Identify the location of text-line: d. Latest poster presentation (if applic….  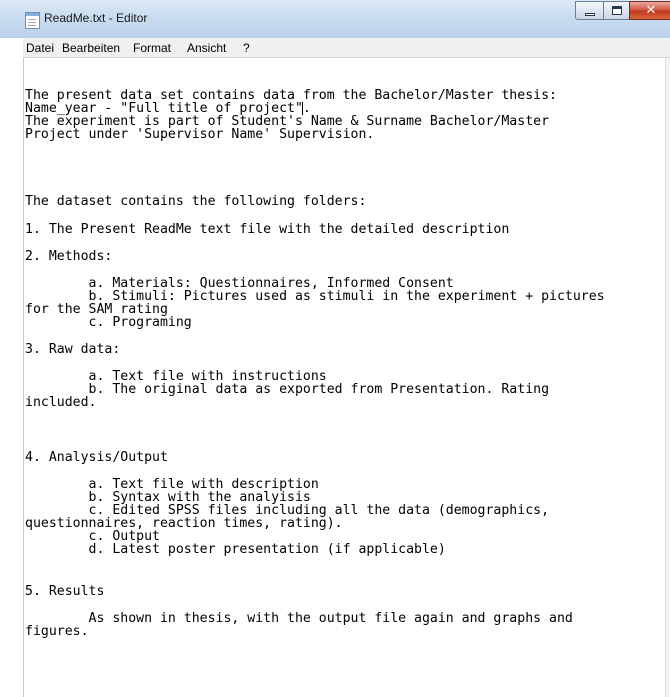
(235, 549).